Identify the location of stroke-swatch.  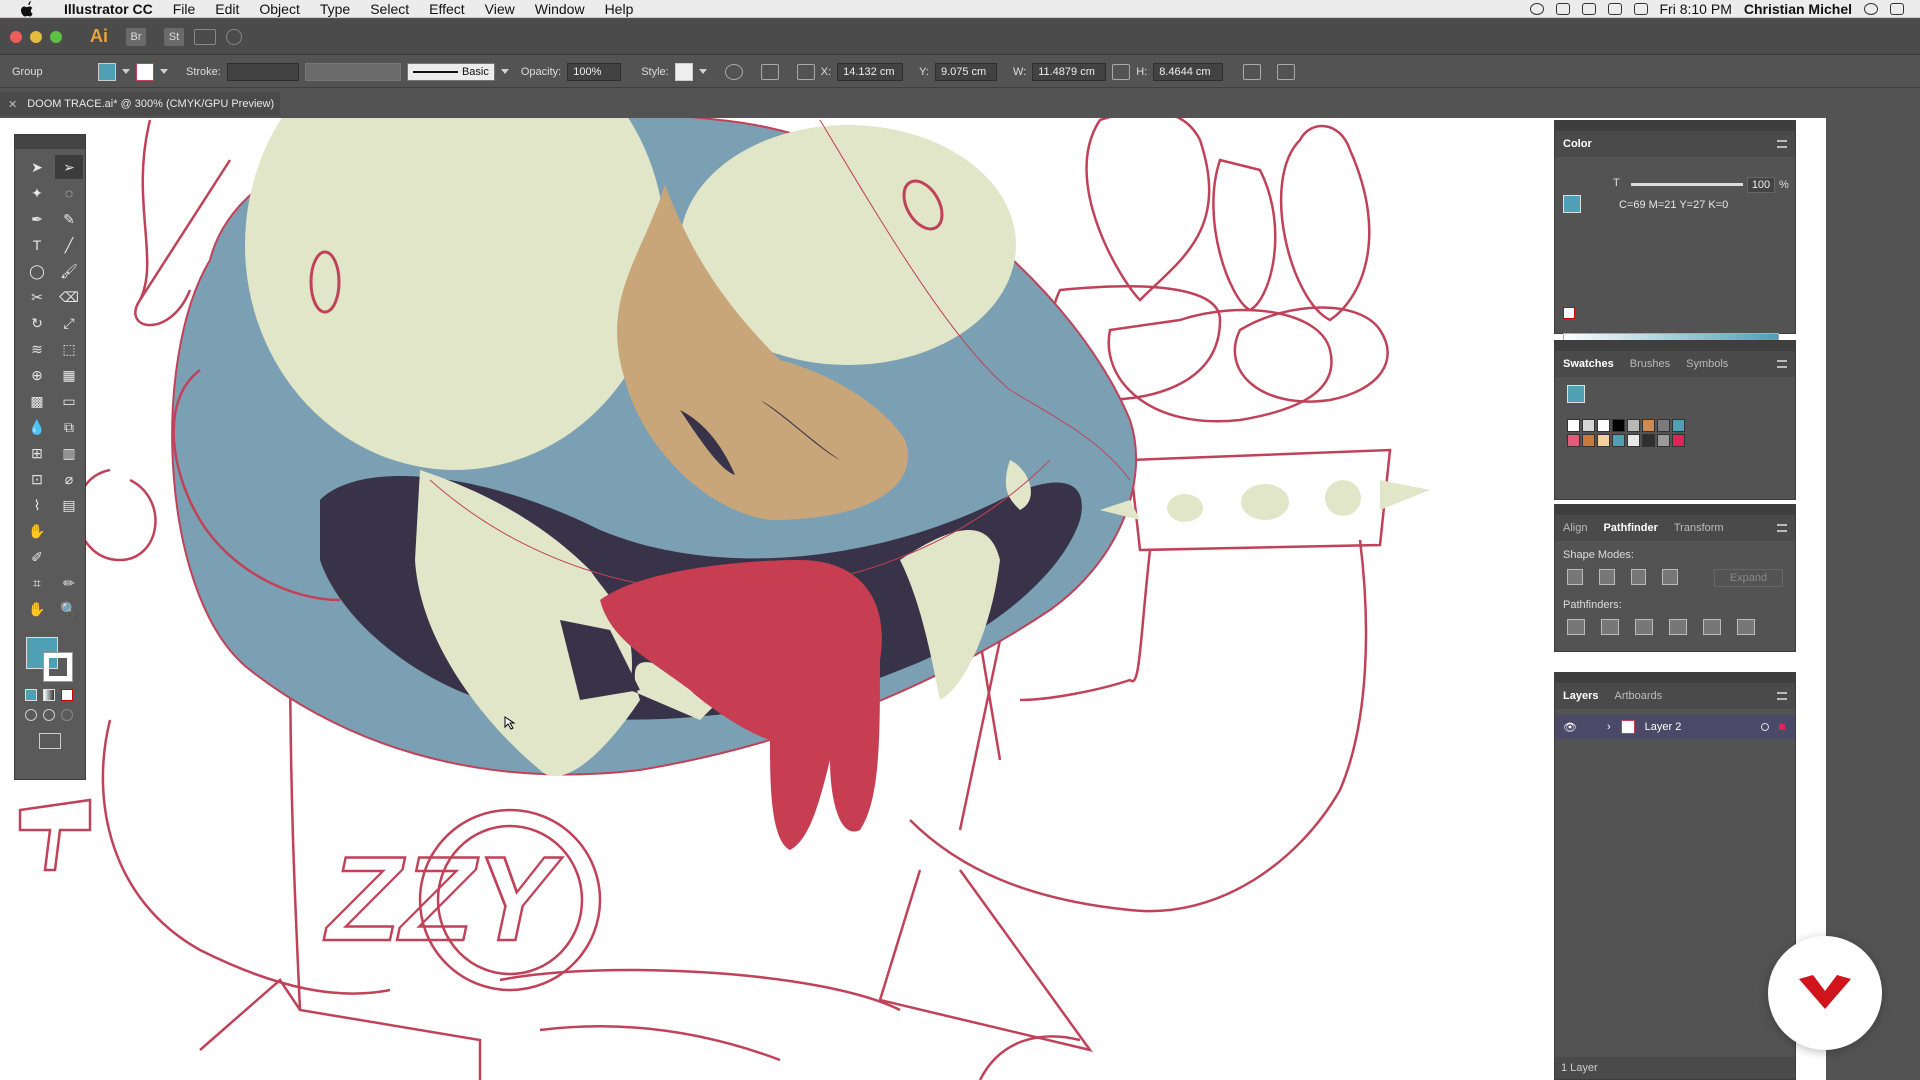
(145, 71).